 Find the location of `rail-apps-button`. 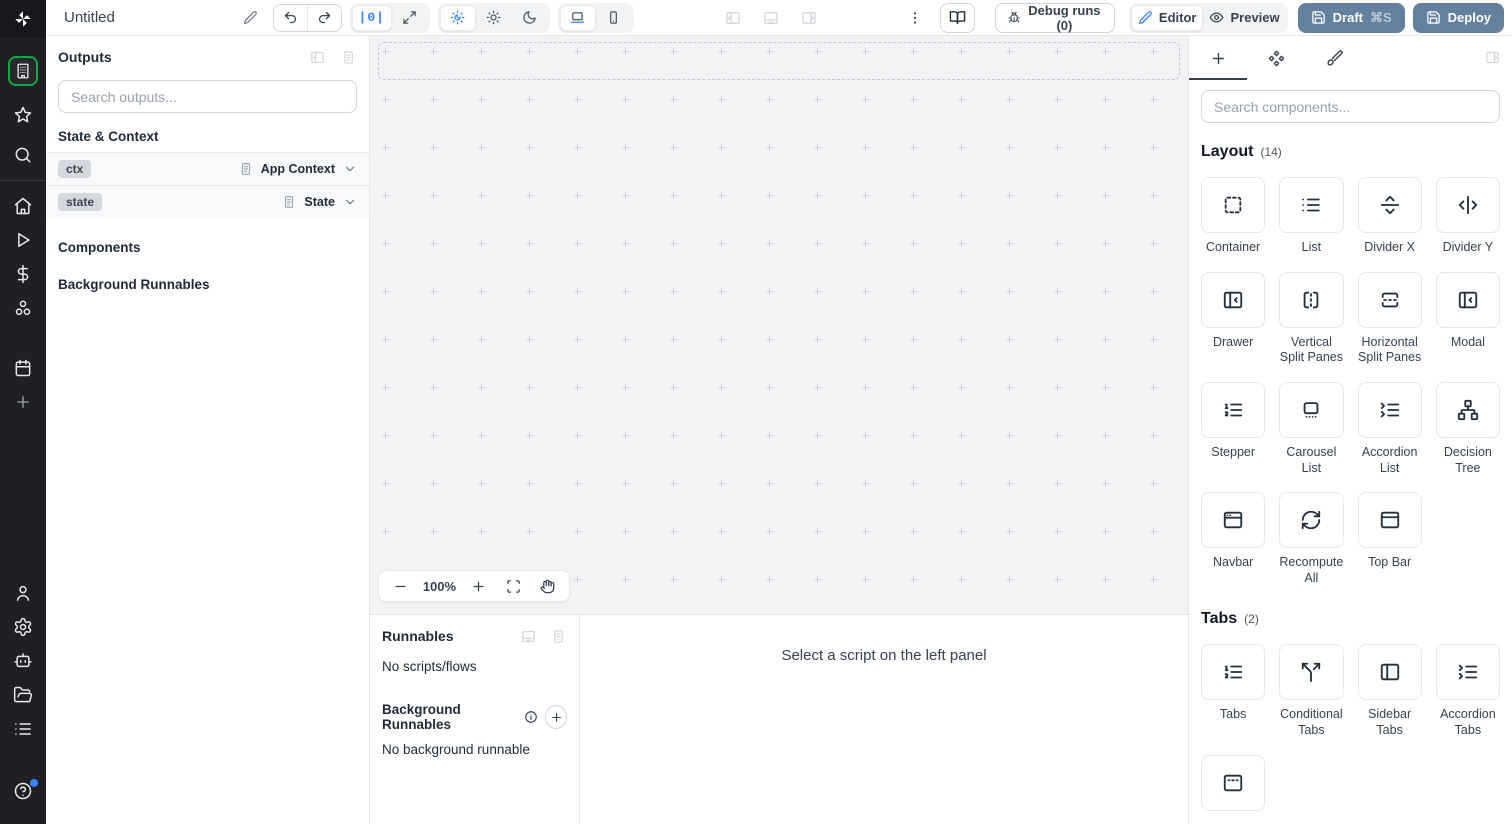

rail-apps-button is located at coordinates (23, 71).